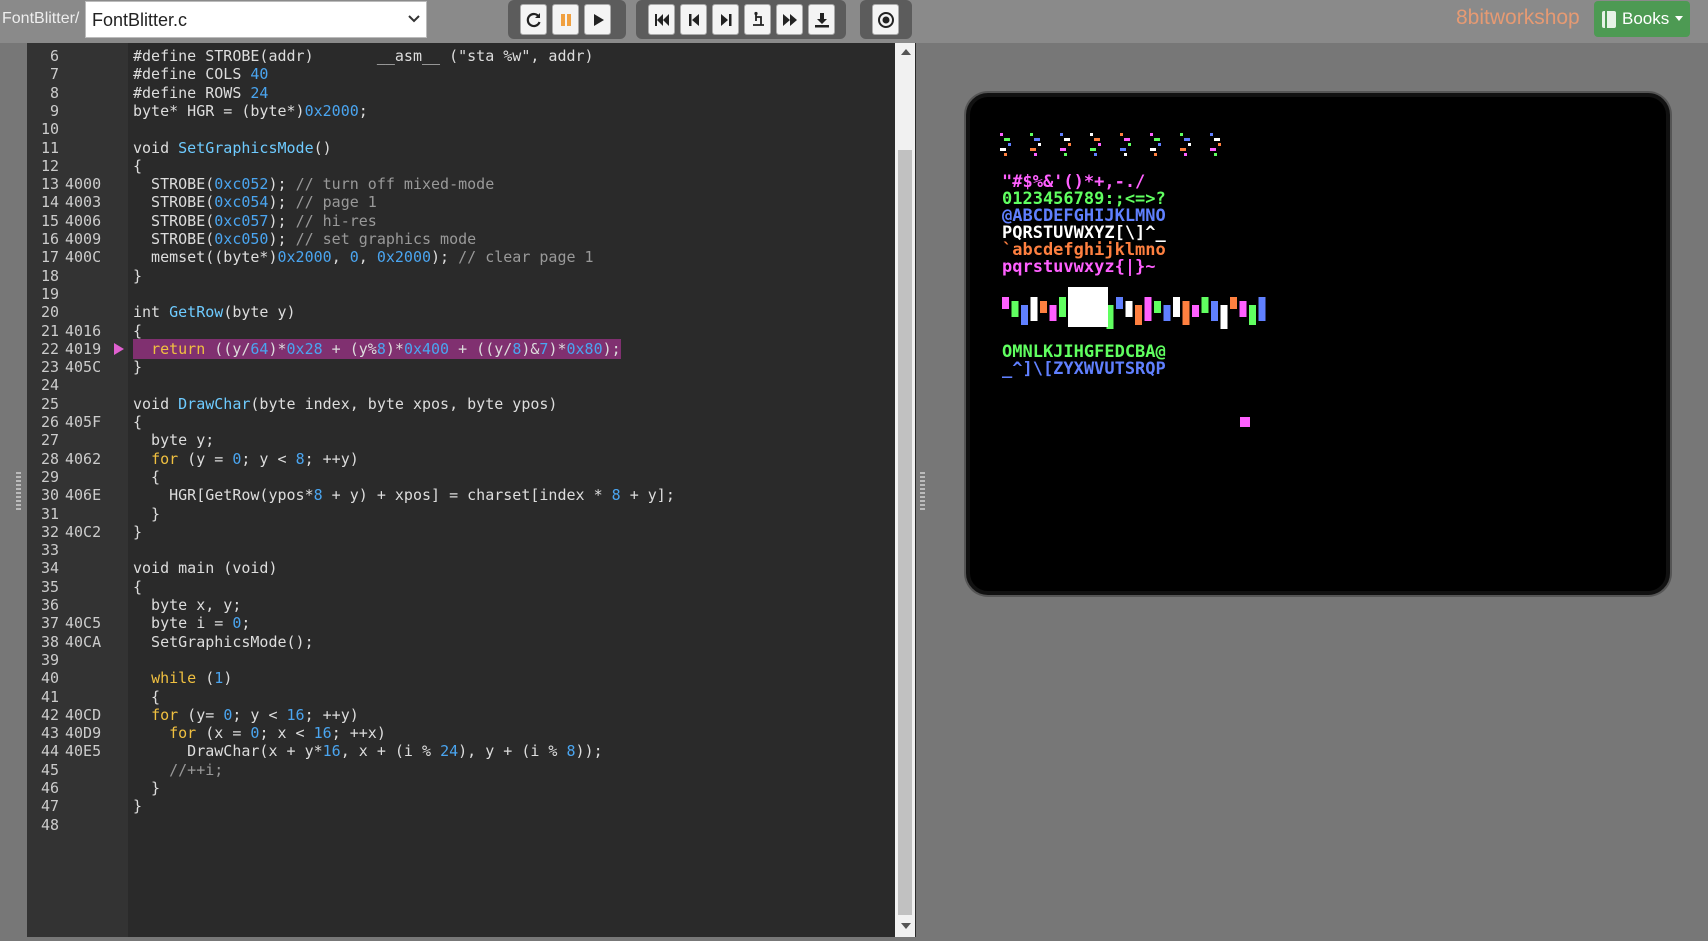 This screenshot has width=1708, height=941. What do you see at coordinates (48, 74) in the screenshot?
I see `line-number: 7` at bounding box center [48, 74].